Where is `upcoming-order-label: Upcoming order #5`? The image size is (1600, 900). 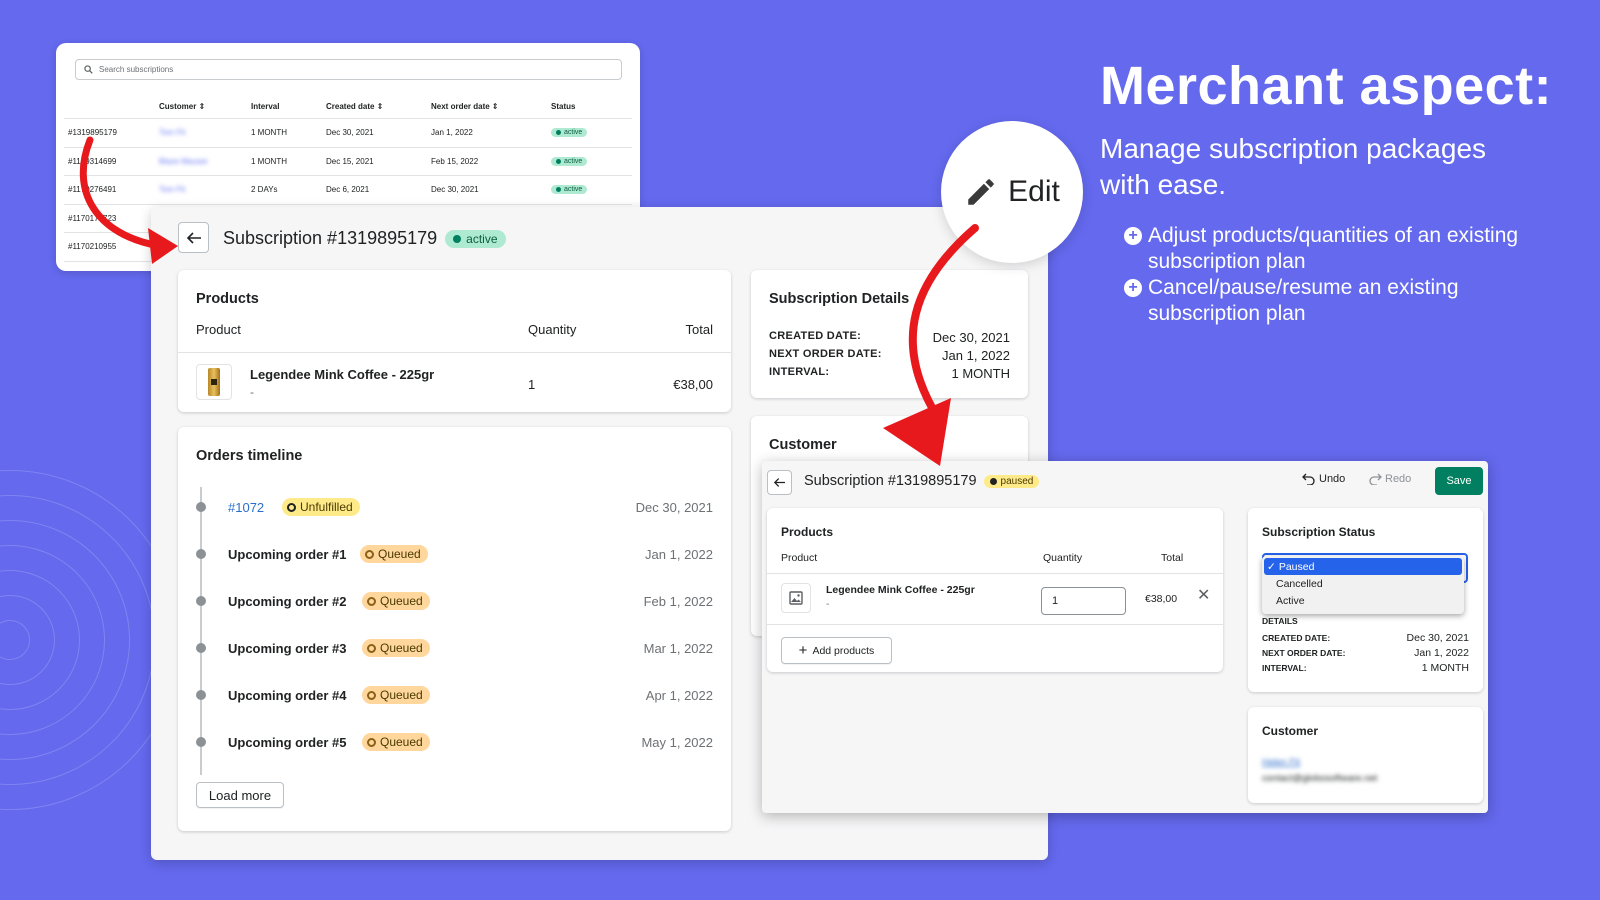
upcoming-order-label: Upcoming order #5 is located at coordinates (287, 742).